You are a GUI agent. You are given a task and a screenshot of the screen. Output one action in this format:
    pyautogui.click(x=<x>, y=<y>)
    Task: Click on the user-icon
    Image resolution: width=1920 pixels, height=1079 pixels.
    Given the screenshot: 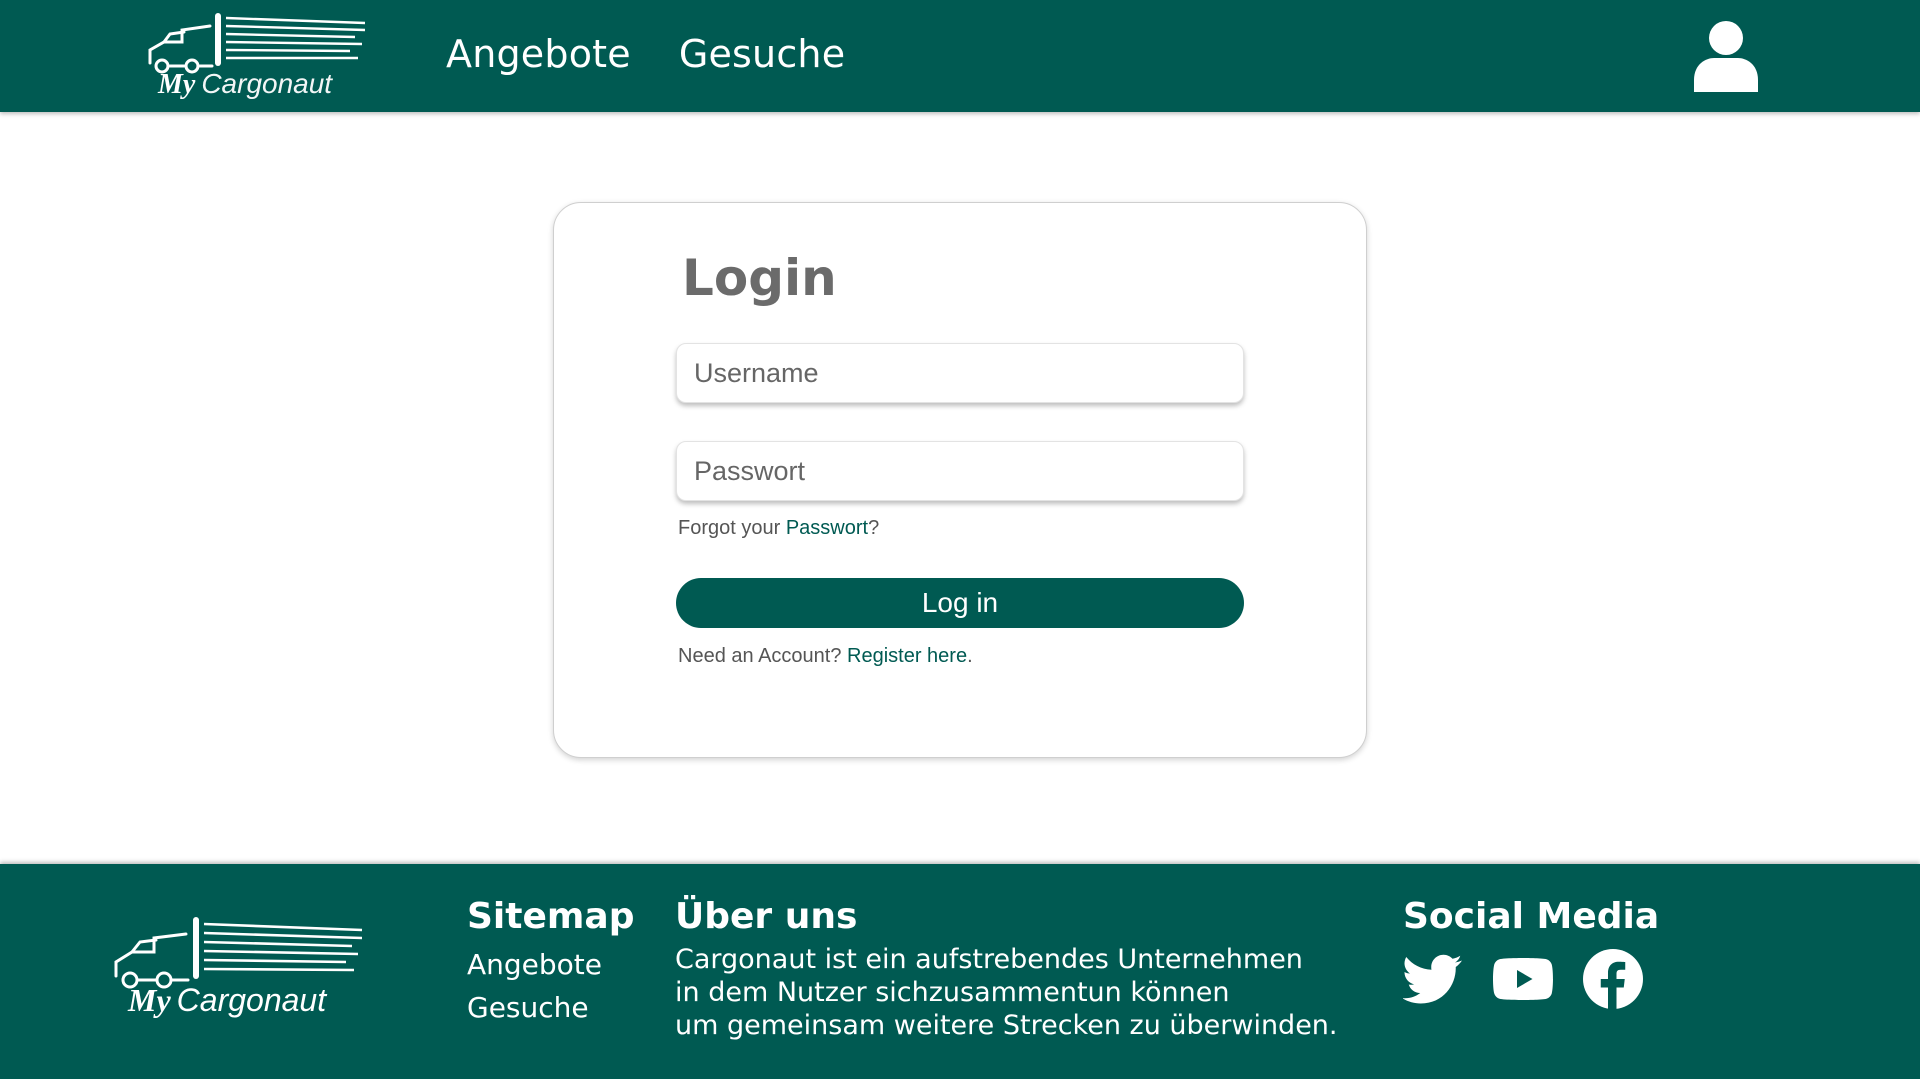 What is the action you would take?
    pyautogui.click(x=1726, y=56)
    